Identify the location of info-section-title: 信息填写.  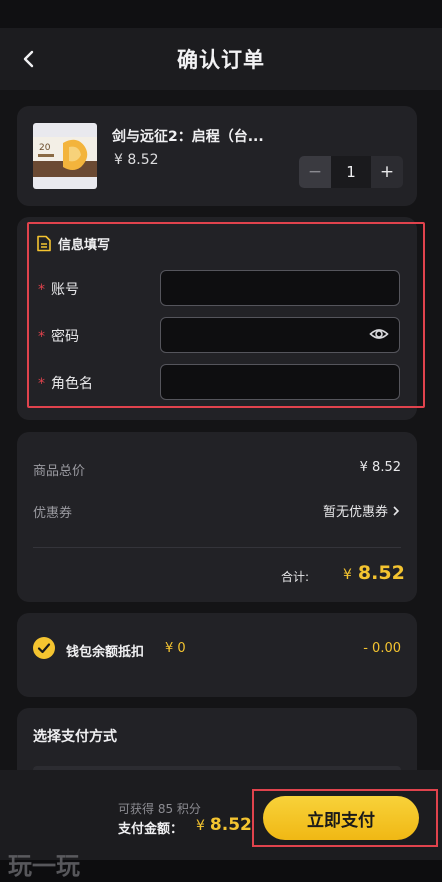
(73, 243).